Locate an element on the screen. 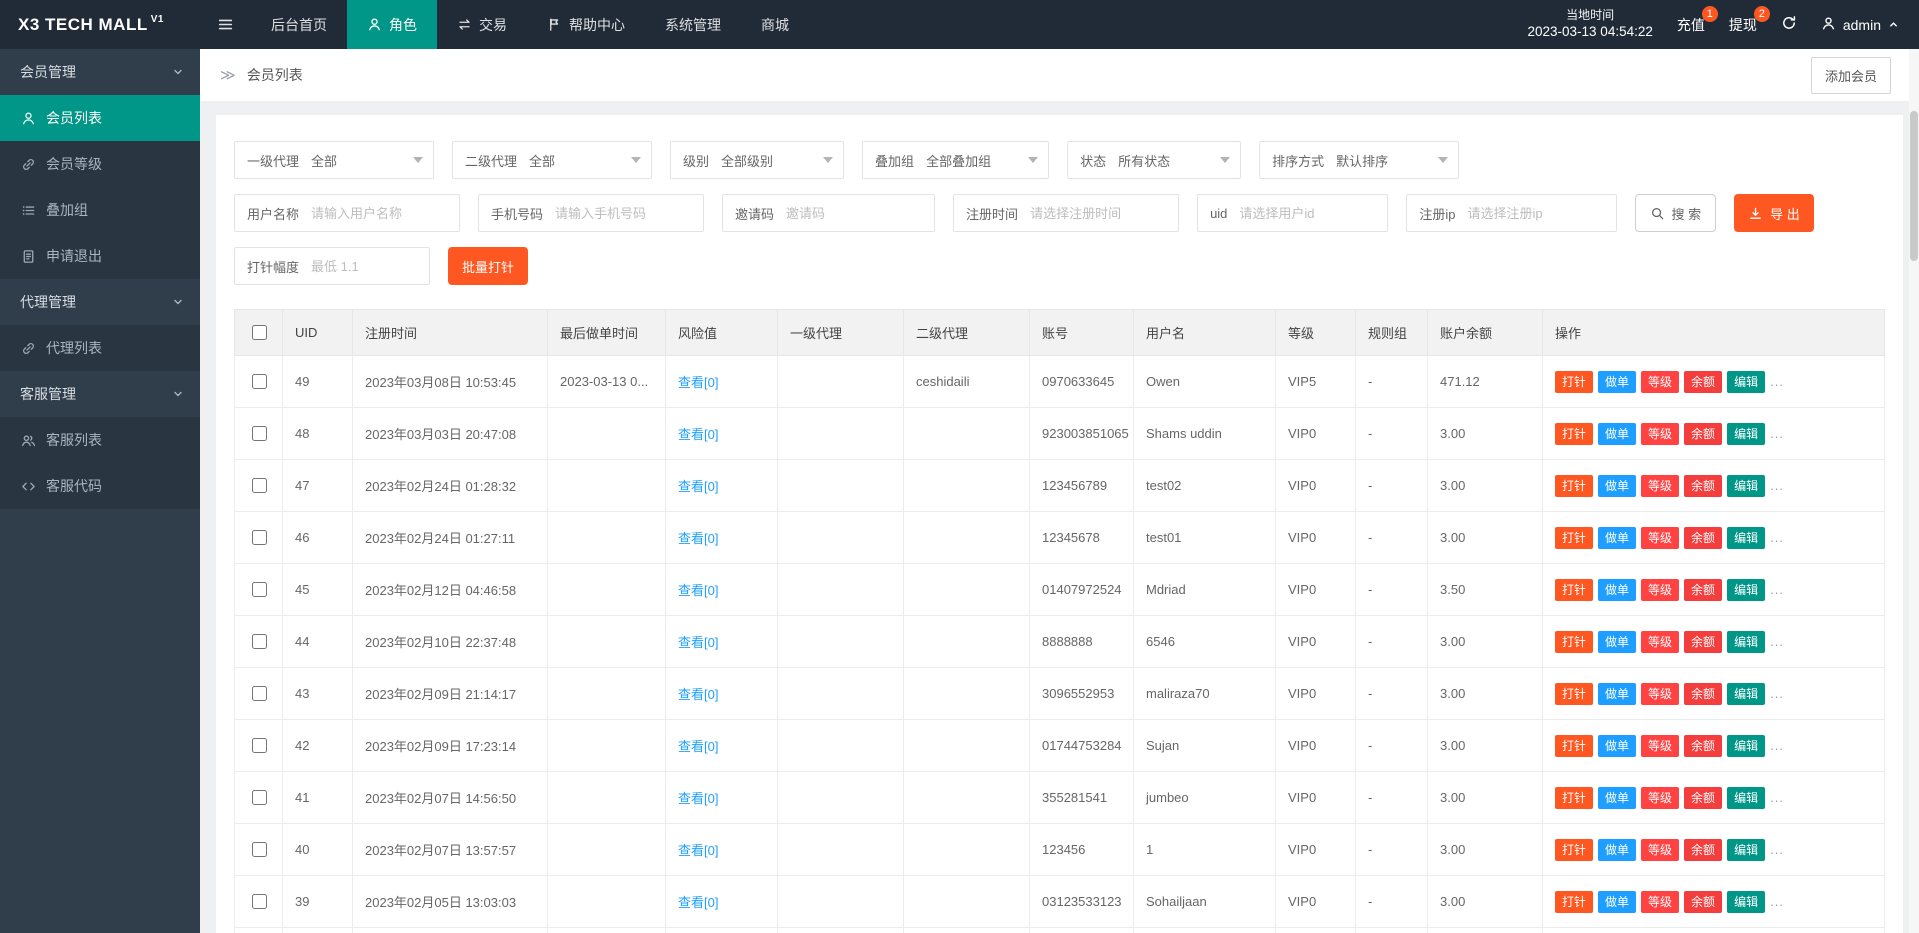 The width and height of the screenshot is (1919, 933). sidebar-item-agent-list: 代理列表 is located at coordinates (100, 348).